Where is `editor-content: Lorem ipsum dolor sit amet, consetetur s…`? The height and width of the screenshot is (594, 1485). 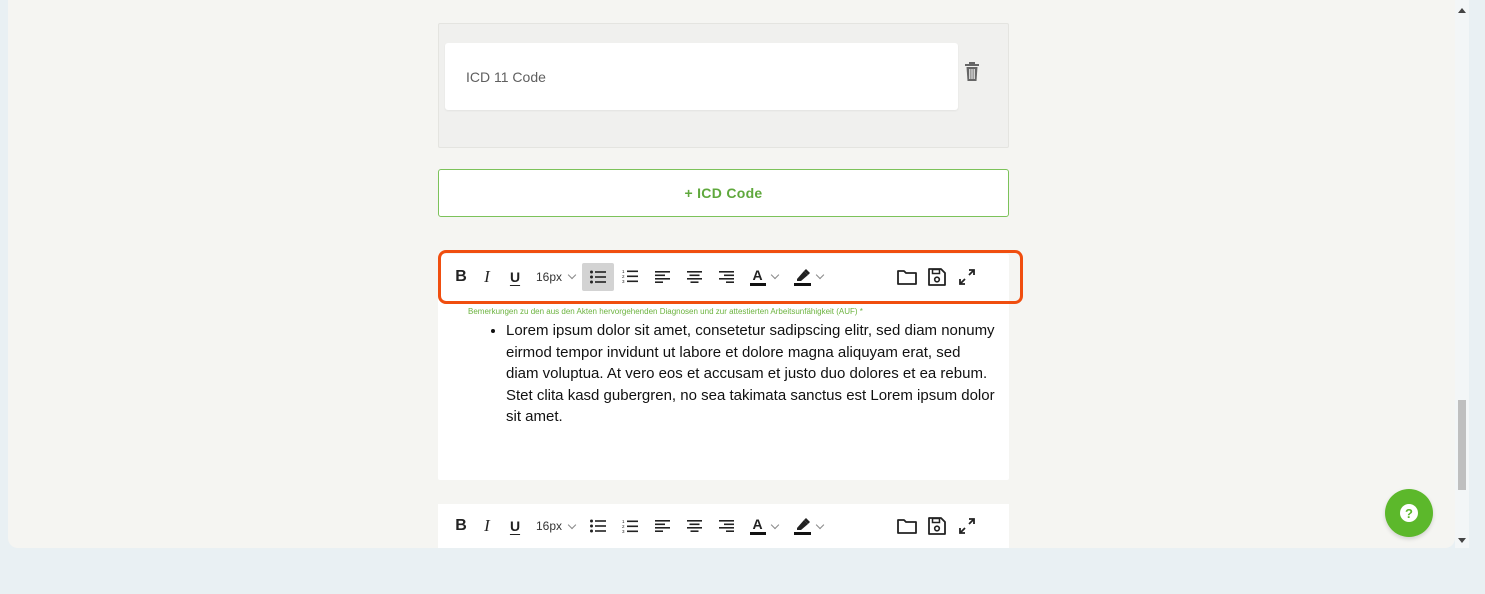 editor-content: Lorem ipsum dolor sit amet, consetetur s… is located at coordinates (736, 374).